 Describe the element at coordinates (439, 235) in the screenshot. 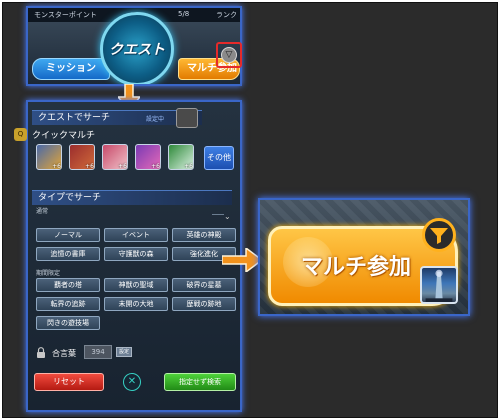

I see `filter-icon-large` at that location.